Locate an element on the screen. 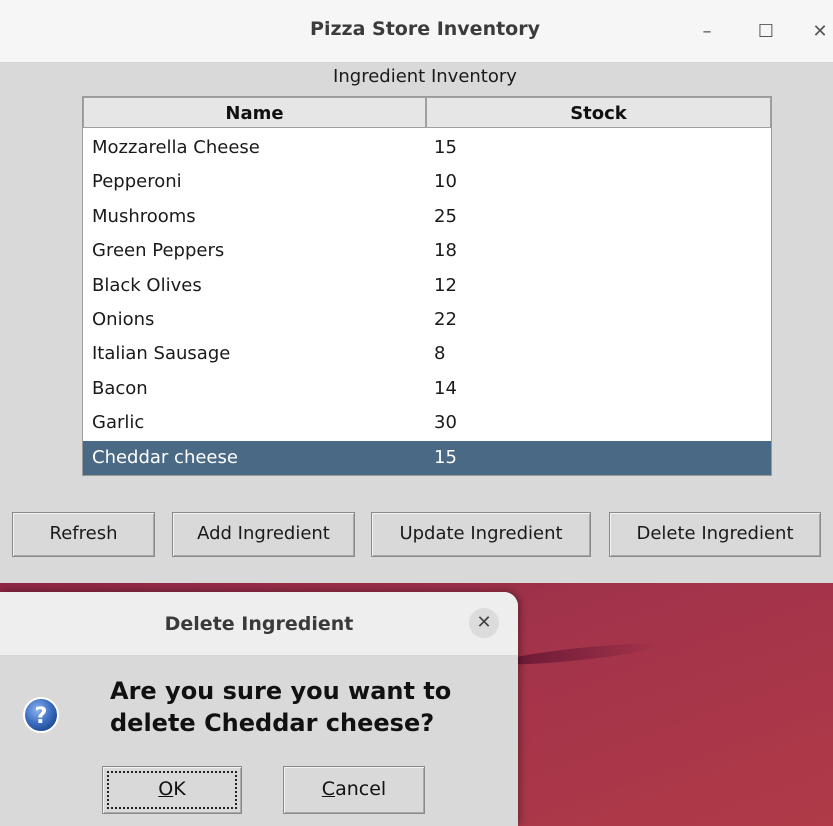 This screenshot has width=833, height=826. table-row: Garlic 30 is located at coordinates (427, 423).